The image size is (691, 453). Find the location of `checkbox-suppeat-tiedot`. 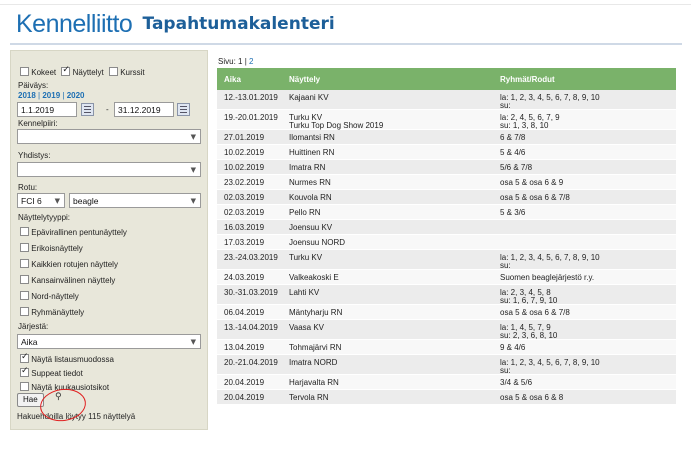

checkbox-suppeat-tiedot is located at coordinates (24, 371).